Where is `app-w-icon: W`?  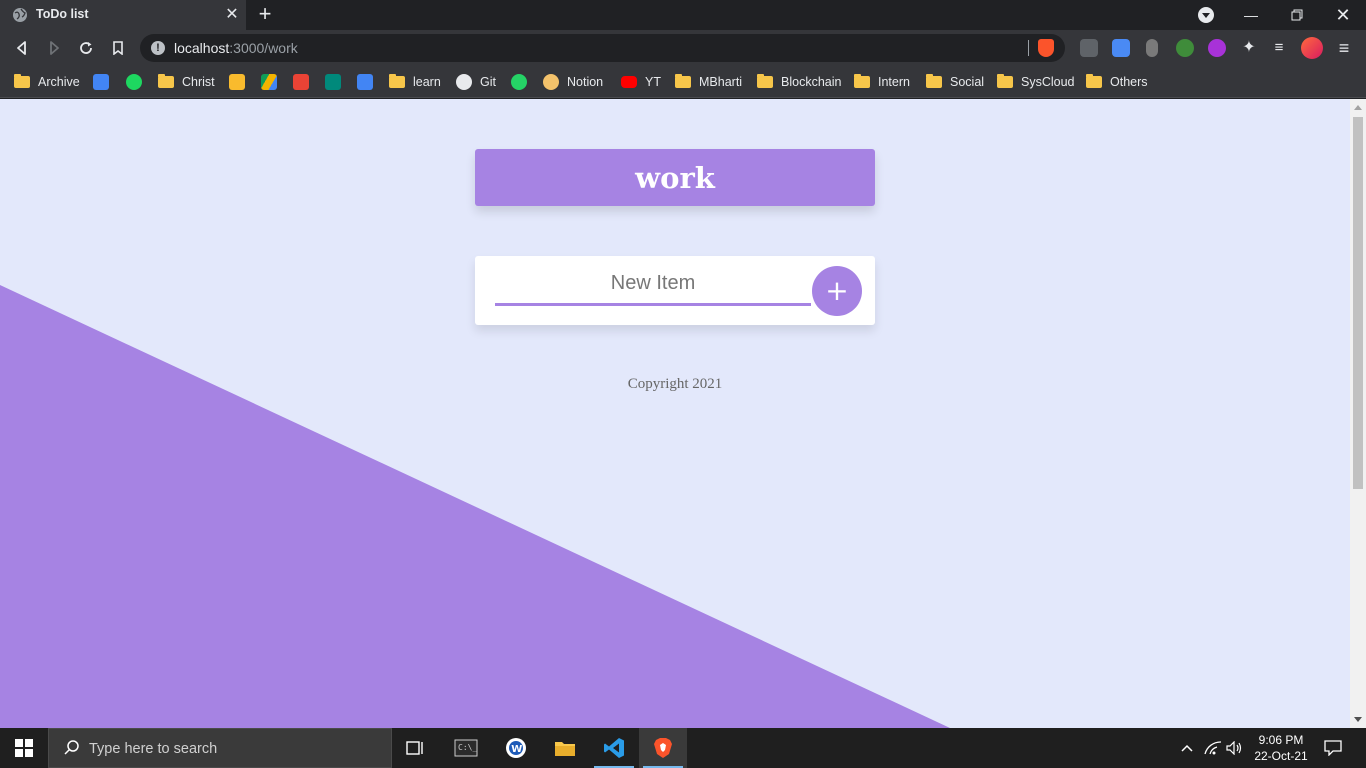 app-w-icon: W is located at coordinates (516, 748).